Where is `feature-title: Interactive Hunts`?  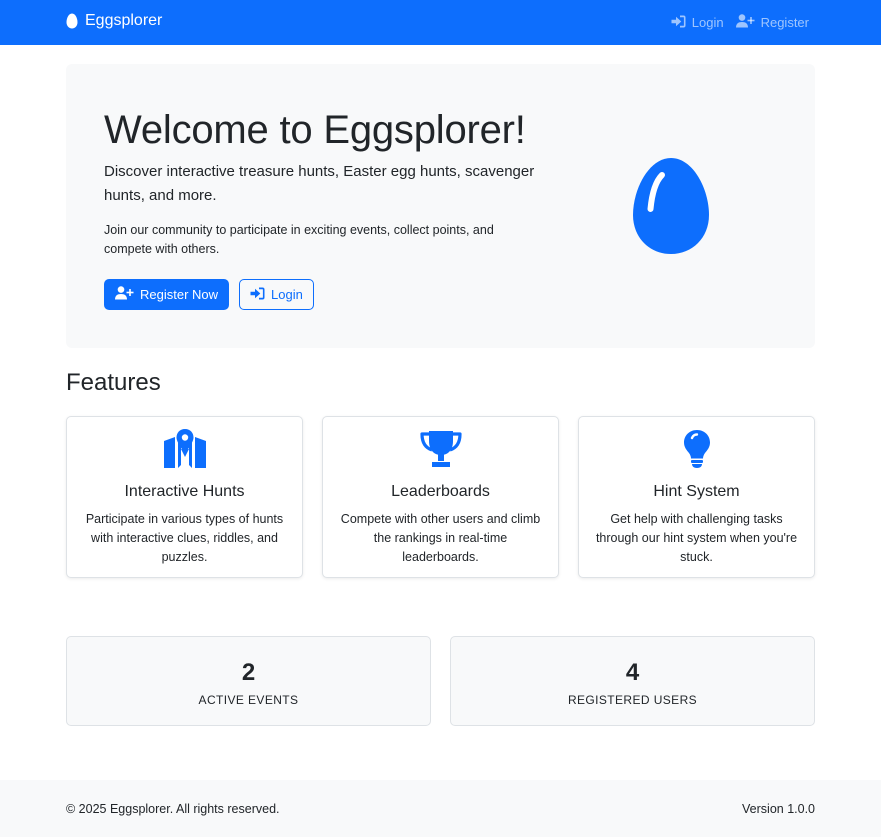 feature-title: Interactive Hunts is located at coordinates (184, 491).